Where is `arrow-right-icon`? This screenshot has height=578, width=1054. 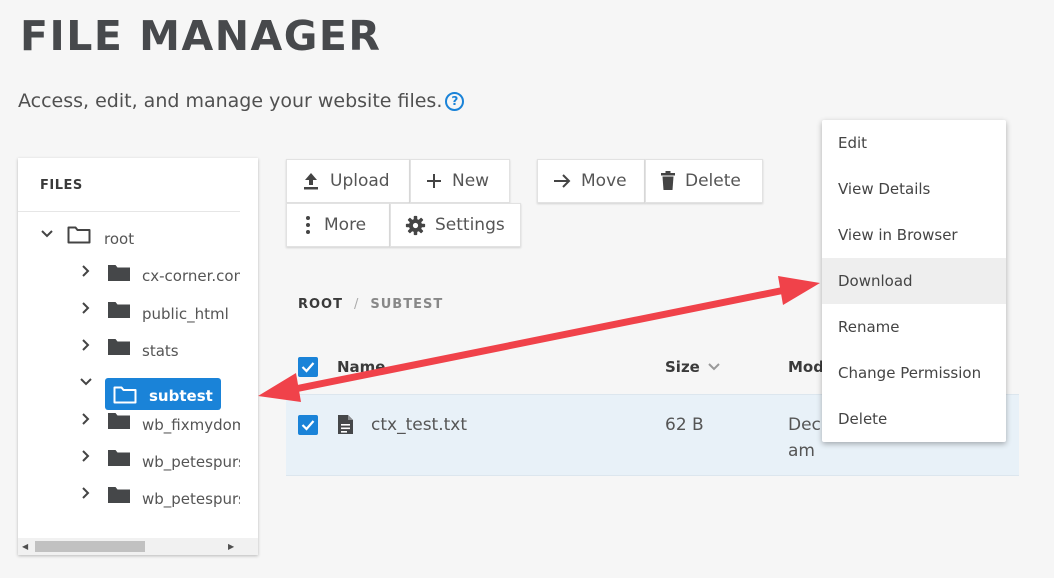 arrow-right-icon is located at coordinates (562, 181).